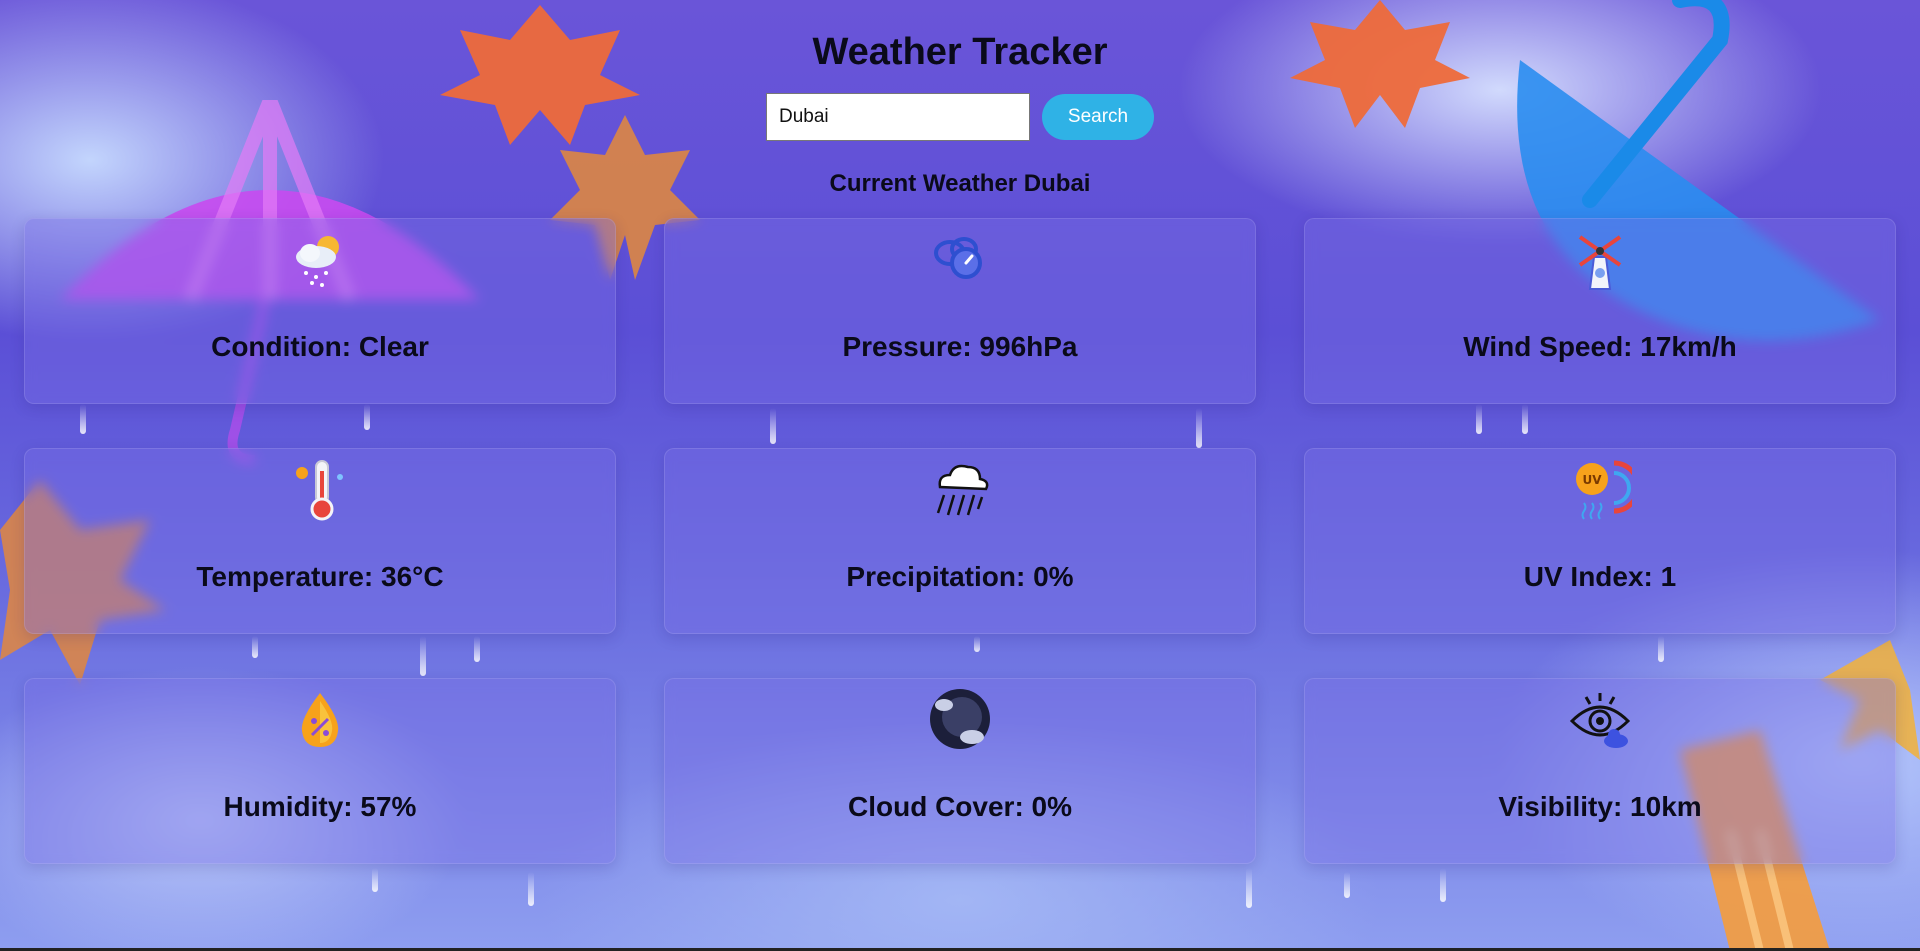 This screenshot has width=1920, height=951. Describe the element at coordinates (317, 261) in the screenshot. I see `sun-cloud-snow-icon` at that location.